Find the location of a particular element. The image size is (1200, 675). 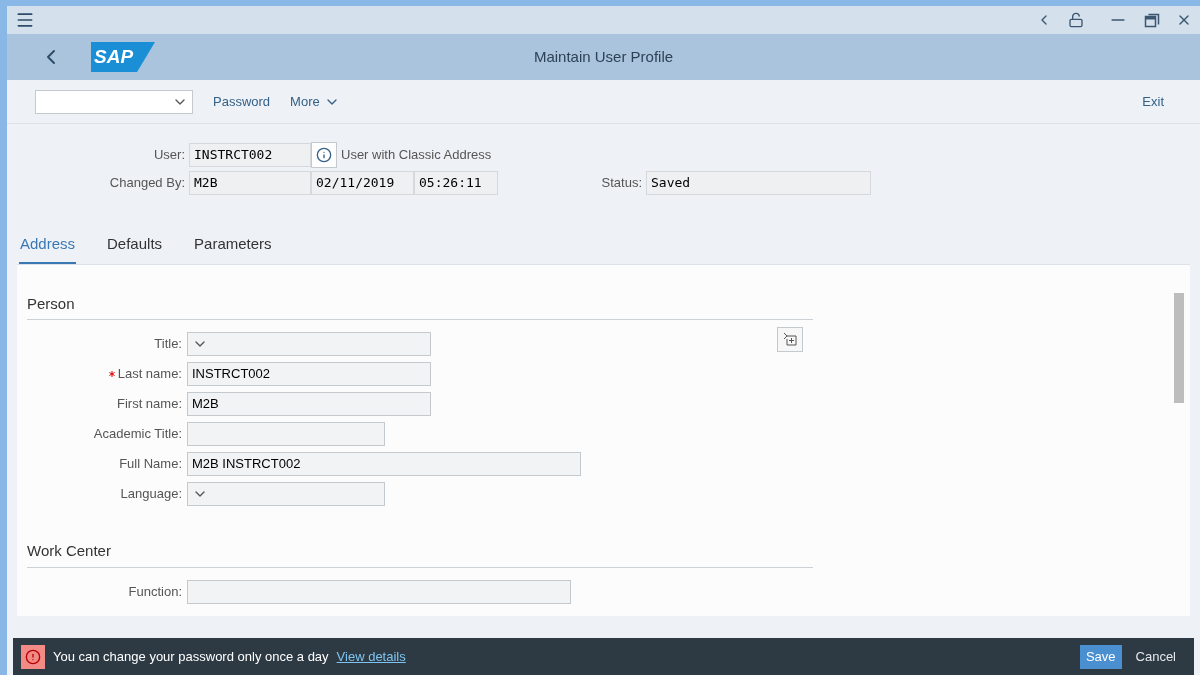

user-type-text: User with Classic Address is located at coordinates (416, 155).